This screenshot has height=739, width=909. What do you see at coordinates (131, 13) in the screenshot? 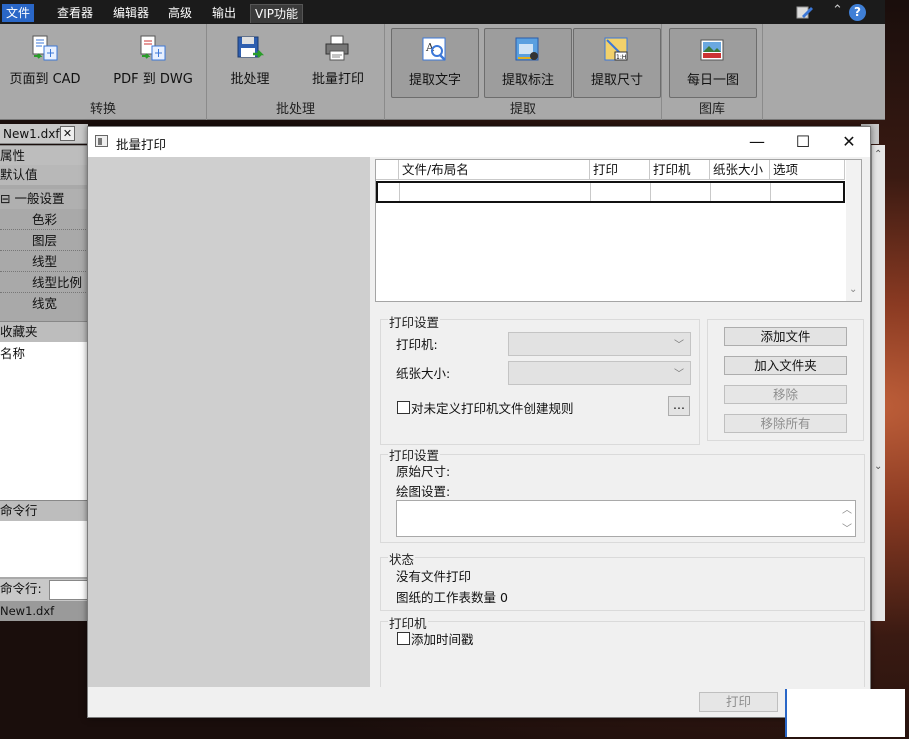
I see `menu-editor: 编辑器` at bounding box center [131, 13].